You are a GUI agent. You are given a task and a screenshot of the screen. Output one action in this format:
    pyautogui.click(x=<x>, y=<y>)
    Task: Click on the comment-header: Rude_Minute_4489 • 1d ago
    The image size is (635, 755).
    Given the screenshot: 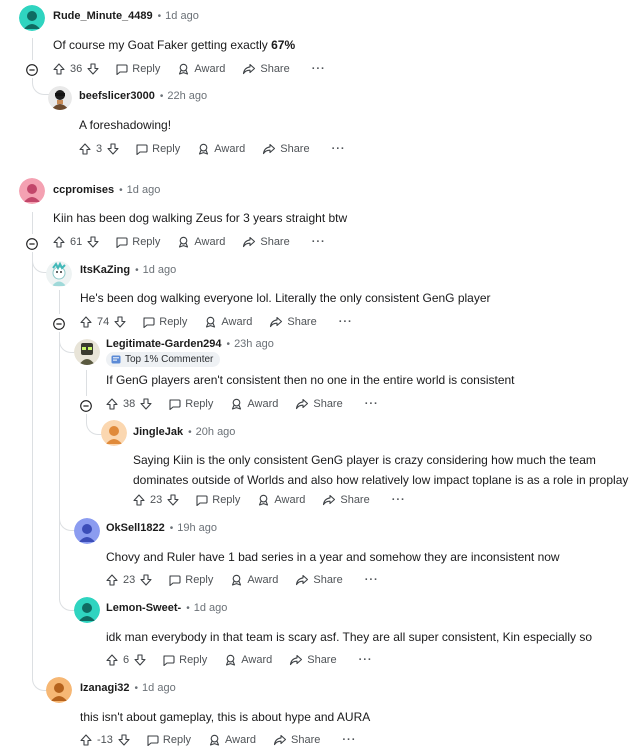 What is the action you would take?
    pyautogui.click(x=126, y=16)
    